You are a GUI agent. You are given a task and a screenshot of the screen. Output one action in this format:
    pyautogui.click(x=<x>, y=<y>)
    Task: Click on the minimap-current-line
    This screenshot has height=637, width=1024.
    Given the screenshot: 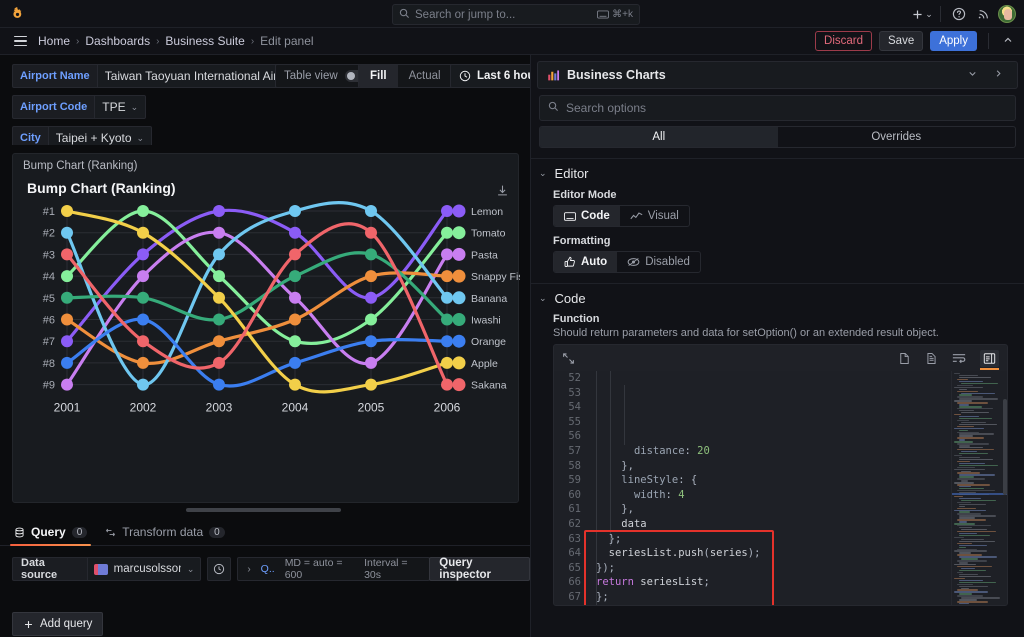 What is the action you would take?
    pyautogui.click(x=979, y=494)
    